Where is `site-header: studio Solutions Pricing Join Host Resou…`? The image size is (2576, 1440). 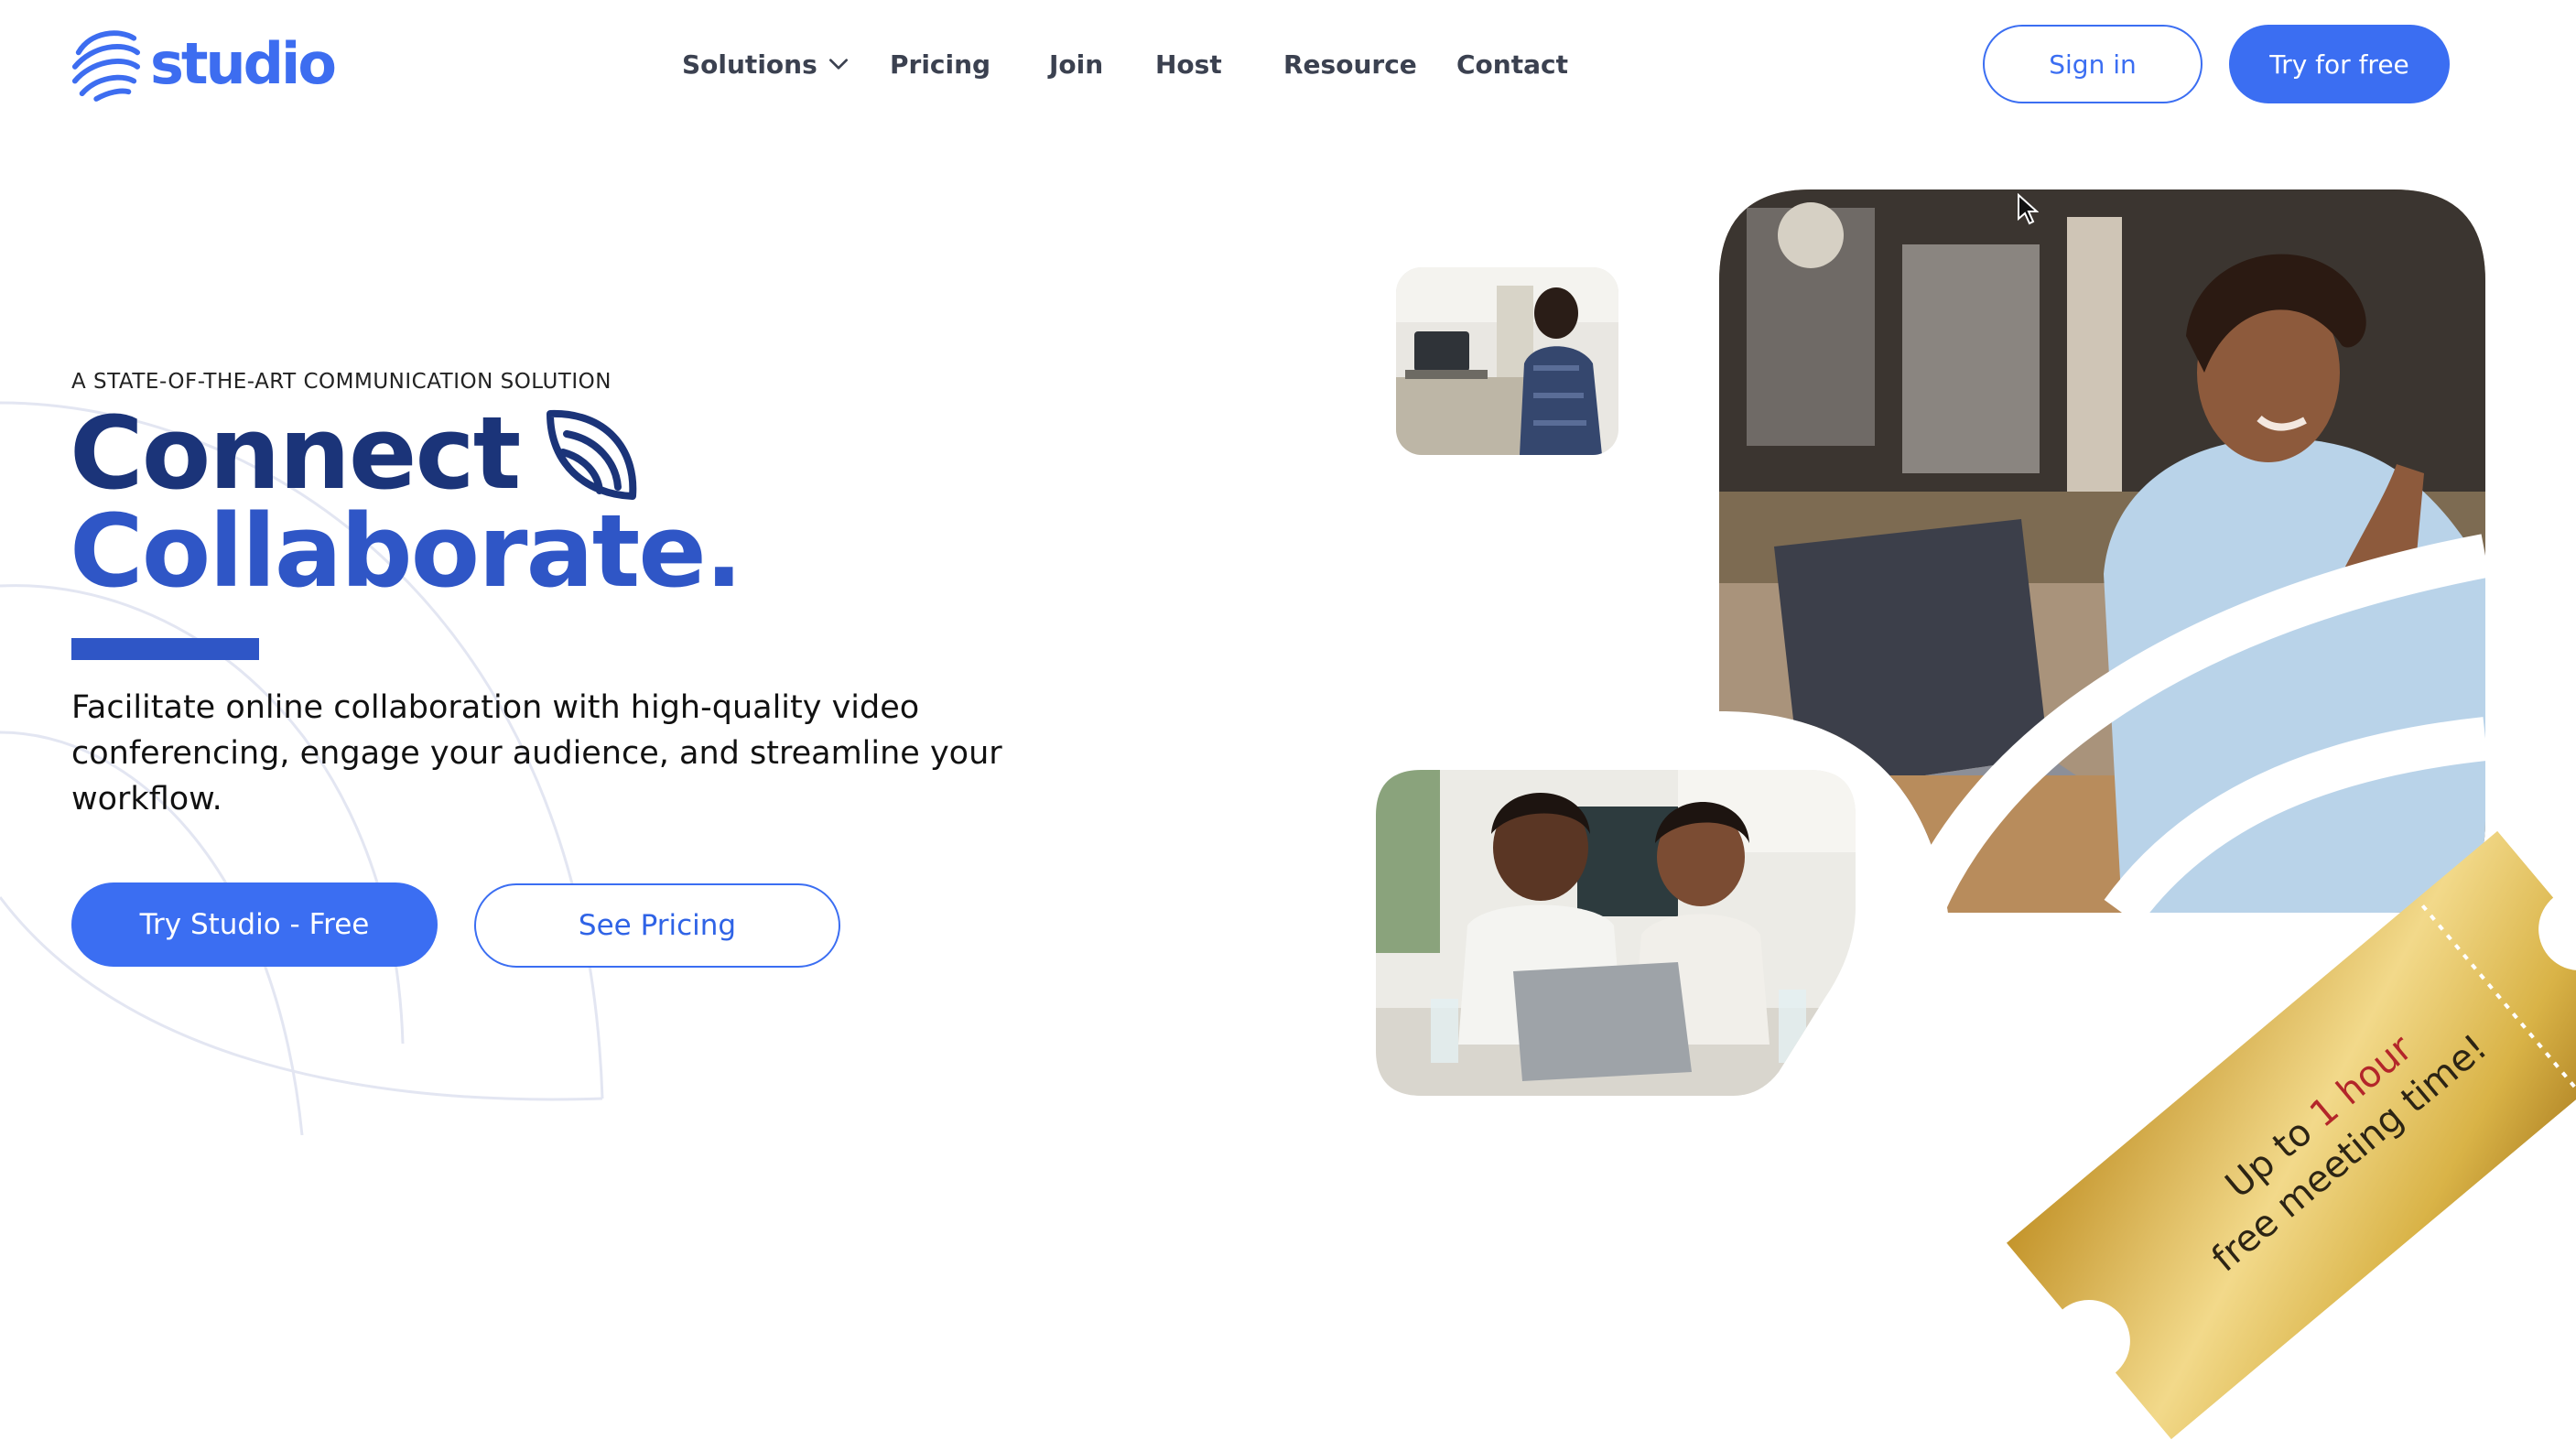
site-header: studio Solutions Pricing Join Host Resou… is located at coordinates (1288, 64).